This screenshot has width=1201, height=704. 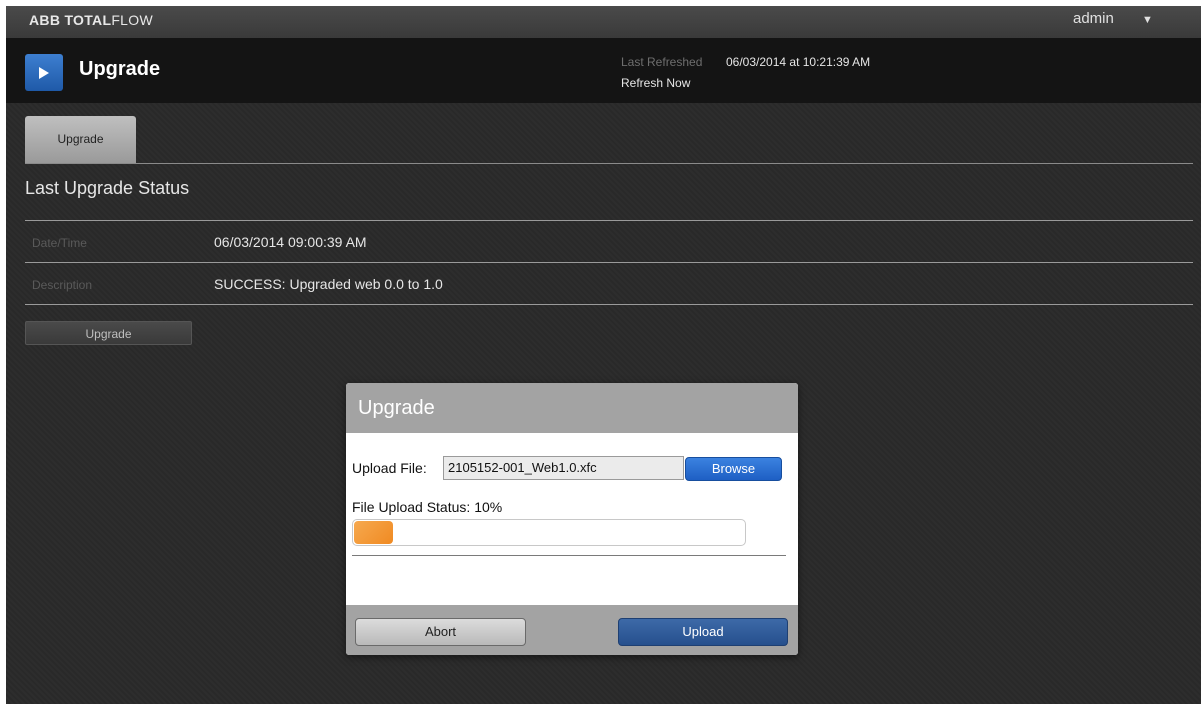 What do you see at coordinates (108, 333) in the screenshot?
I see `upgrade-button: Upgrade` at bounding box center [108, 333].